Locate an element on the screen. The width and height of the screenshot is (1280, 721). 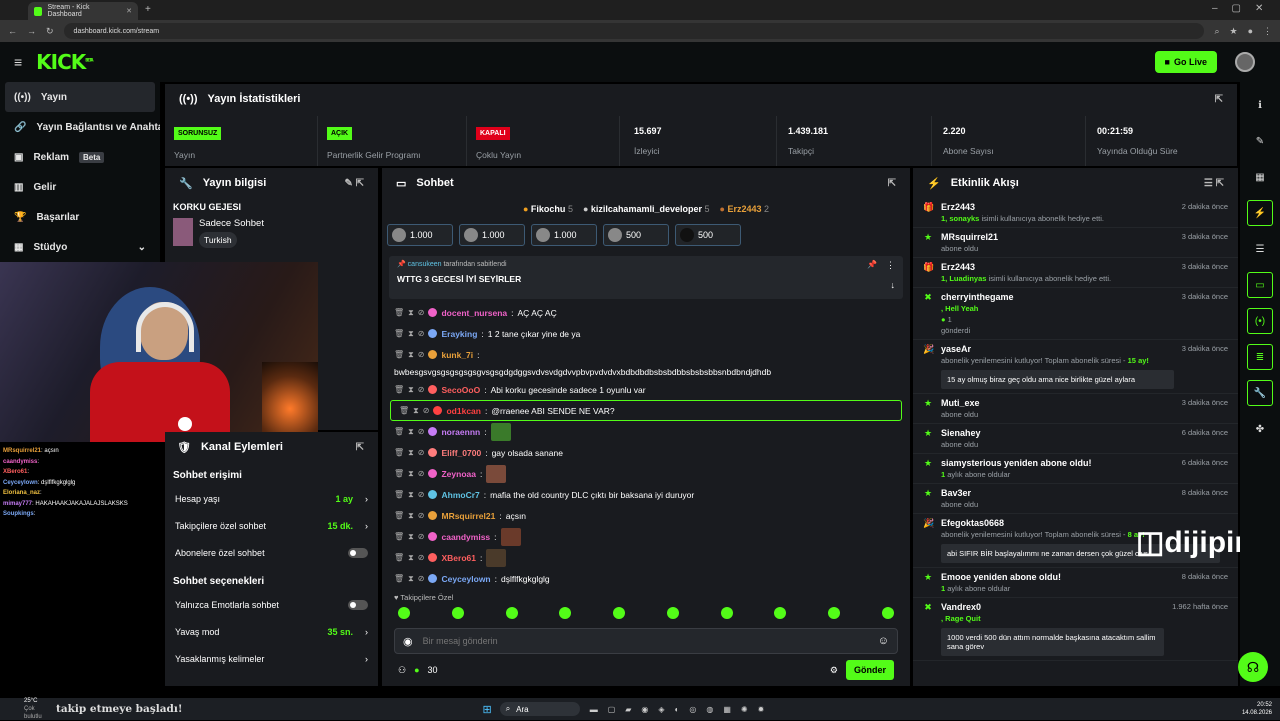
chrome-icon: ◉ is located at coordinates (644, 709).